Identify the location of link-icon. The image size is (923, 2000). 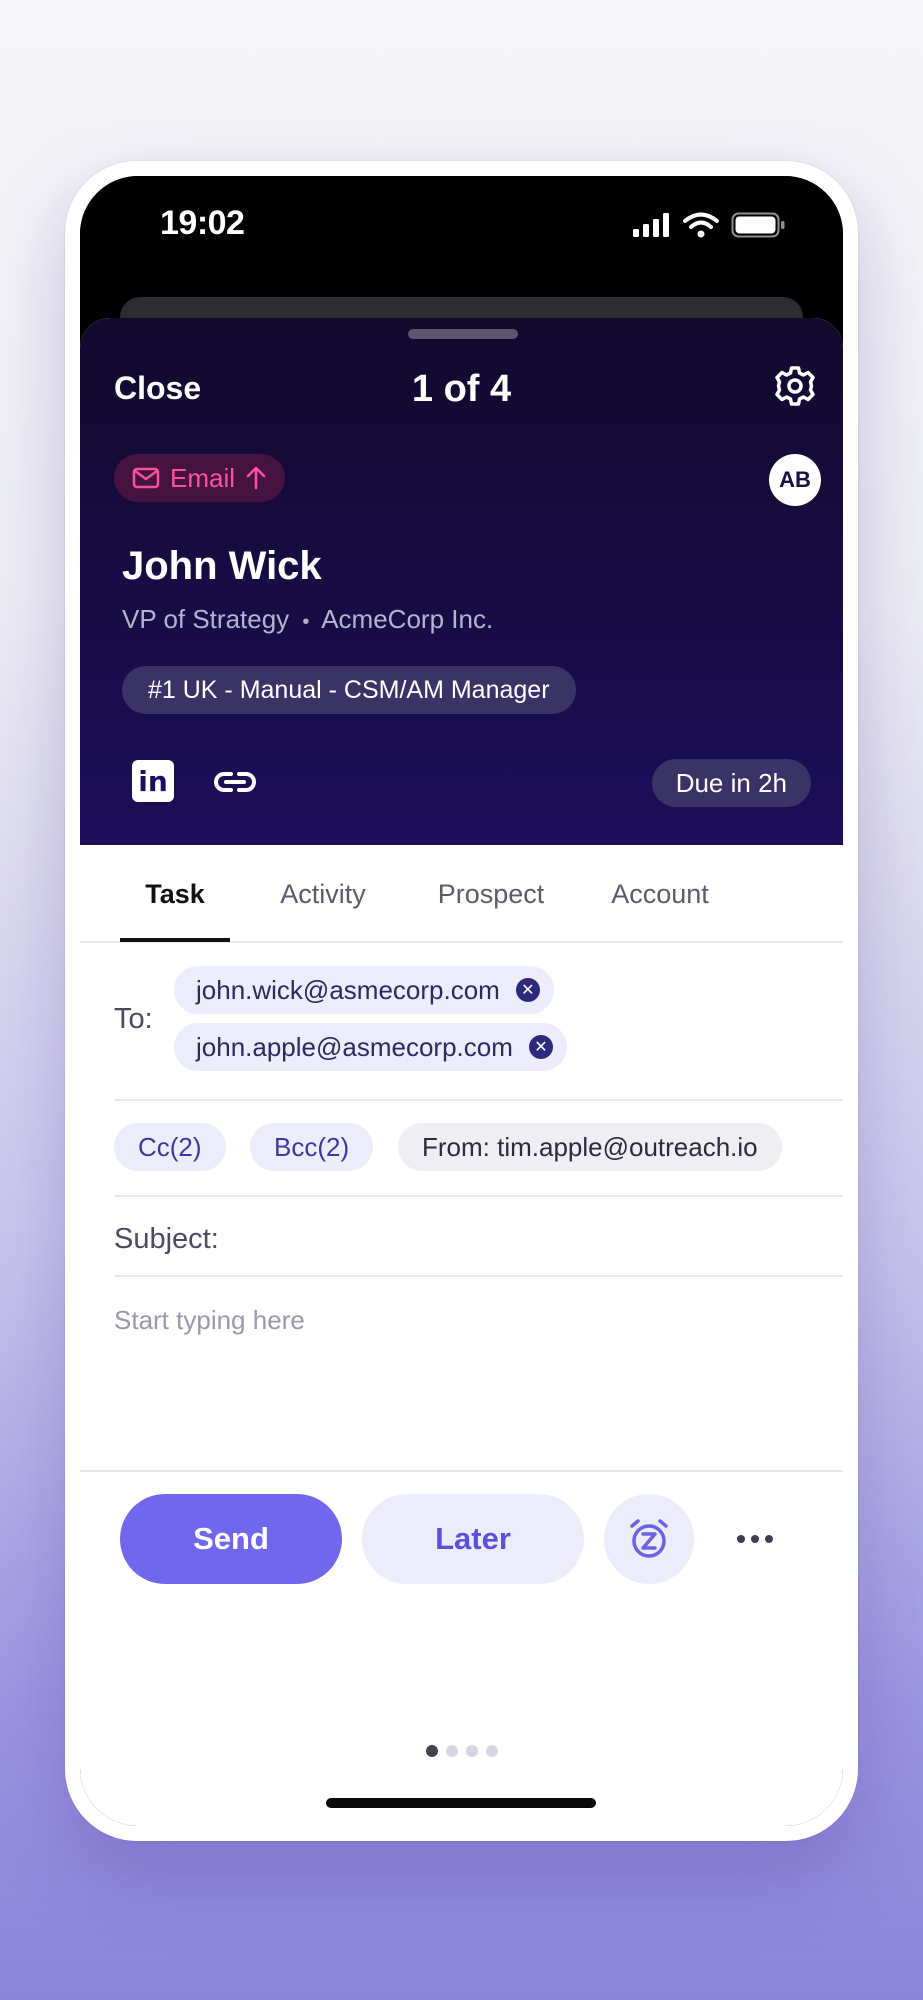
(235, 782).